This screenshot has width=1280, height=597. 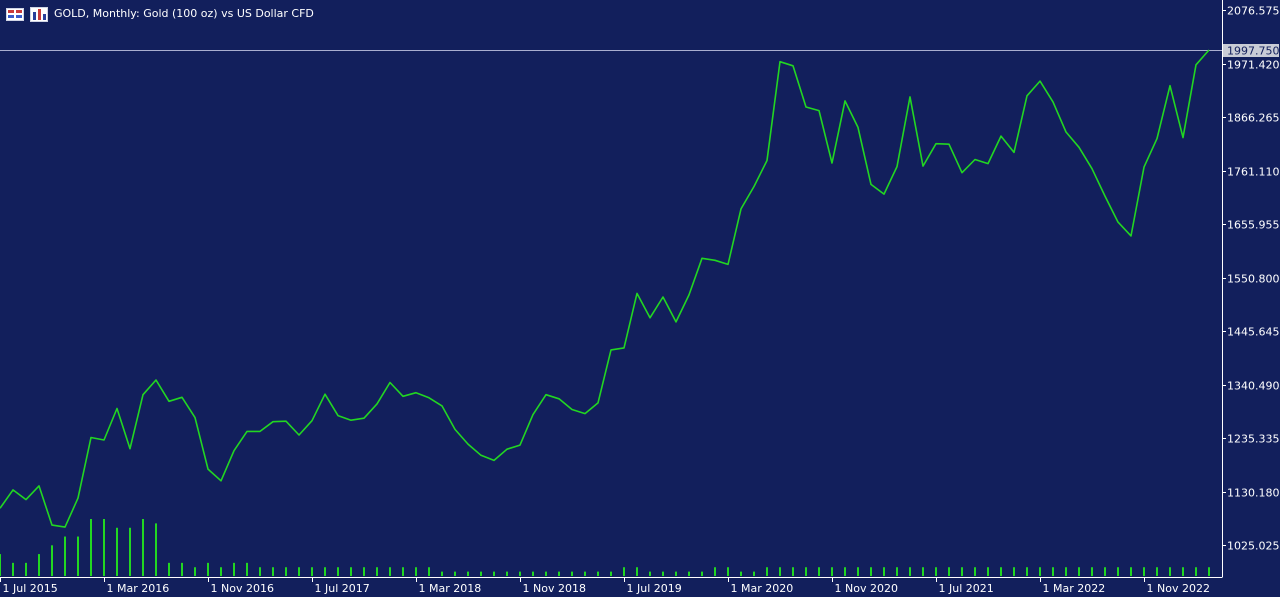 What do you see at coordinates (966, 588) in the screenshot?
I see `x-tick-label: 1 Jul 2021` at bounding box center [966, 588].